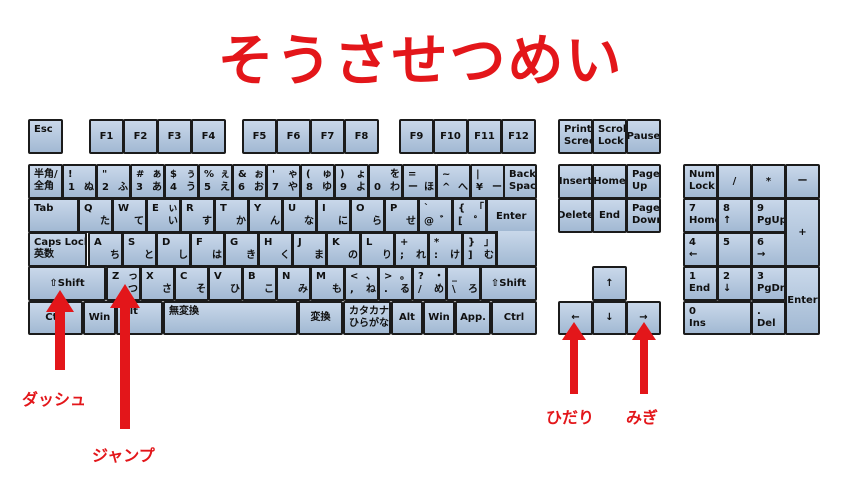  What do you see at coordinates (327, 136) in the screenshot?
I see `key-f7: F7` at bounding box center [327, 136].